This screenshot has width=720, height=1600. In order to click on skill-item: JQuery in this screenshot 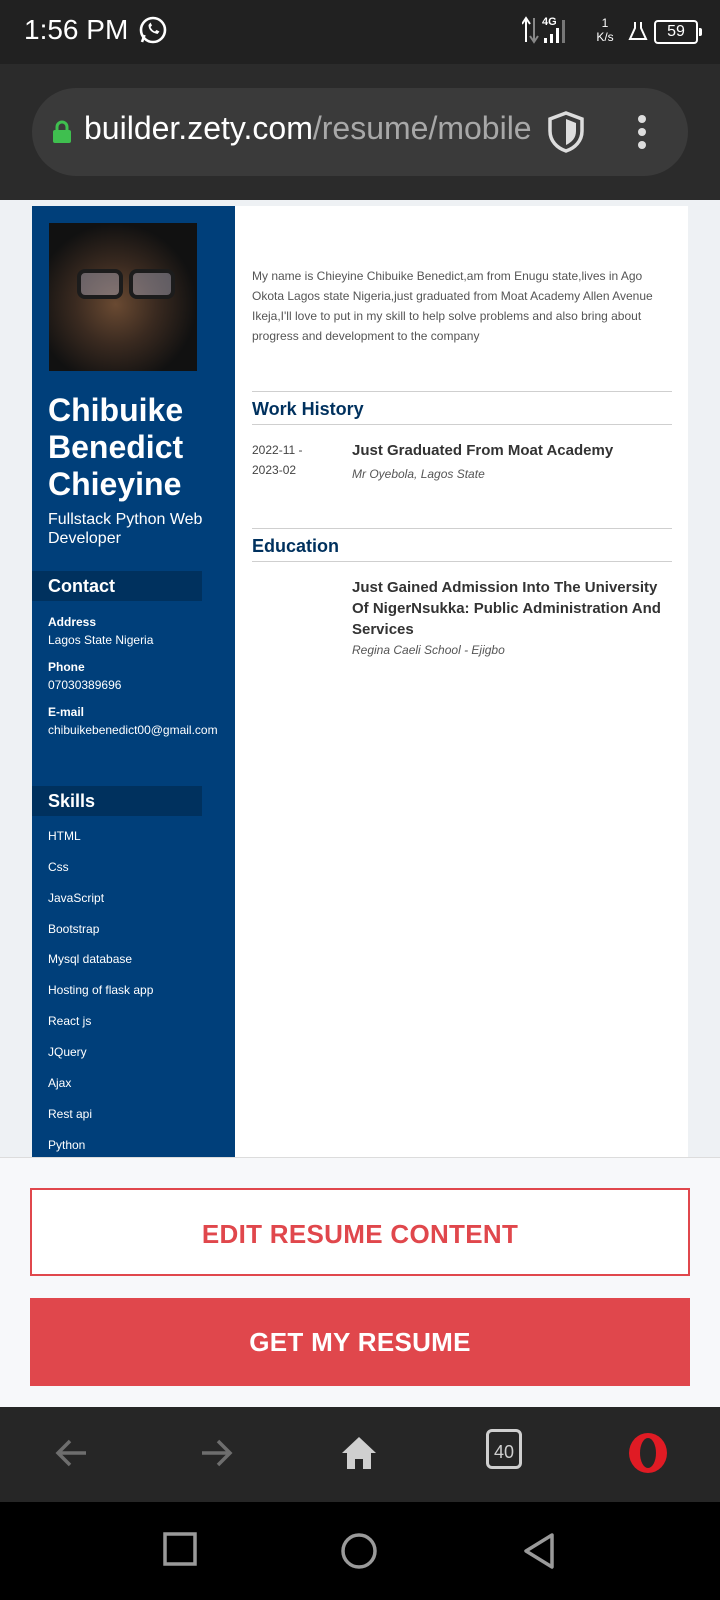, I will do `click(67, 1052)`.